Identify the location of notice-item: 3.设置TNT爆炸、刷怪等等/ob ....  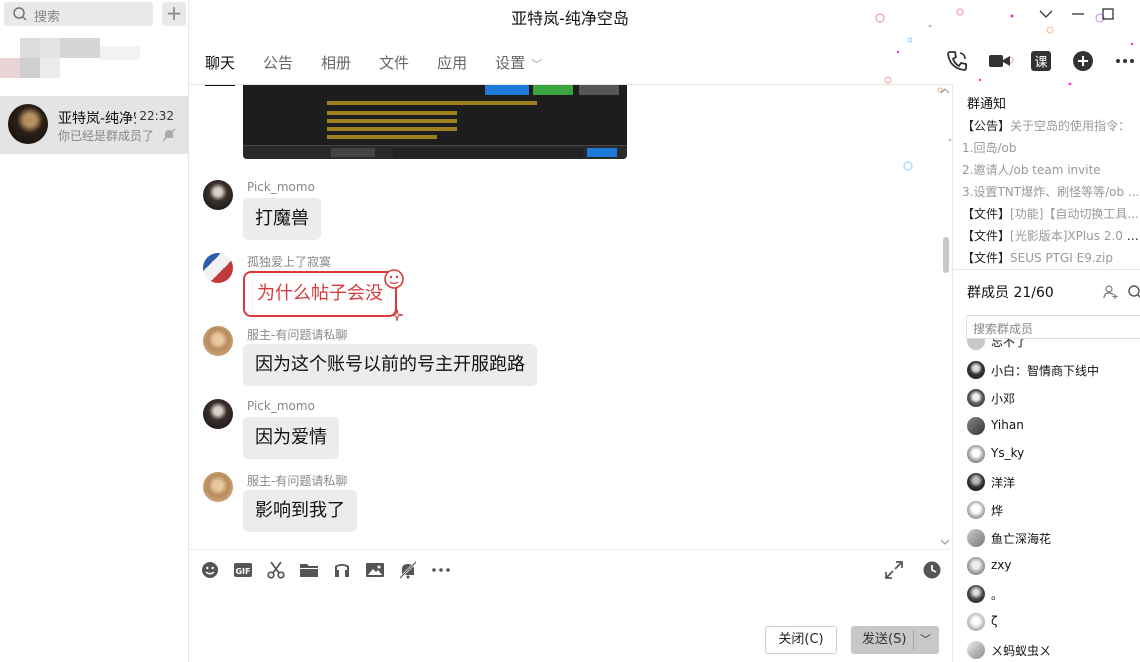
(1051, 192).